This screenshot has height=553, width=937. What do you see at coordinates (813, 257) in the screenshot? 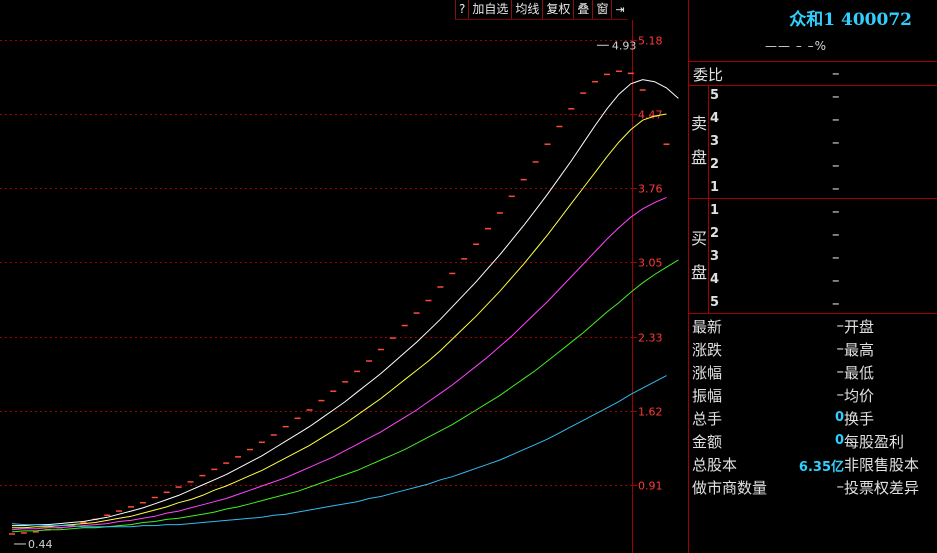
I see `buy-row: 3–` at bounding box center [813, 257].